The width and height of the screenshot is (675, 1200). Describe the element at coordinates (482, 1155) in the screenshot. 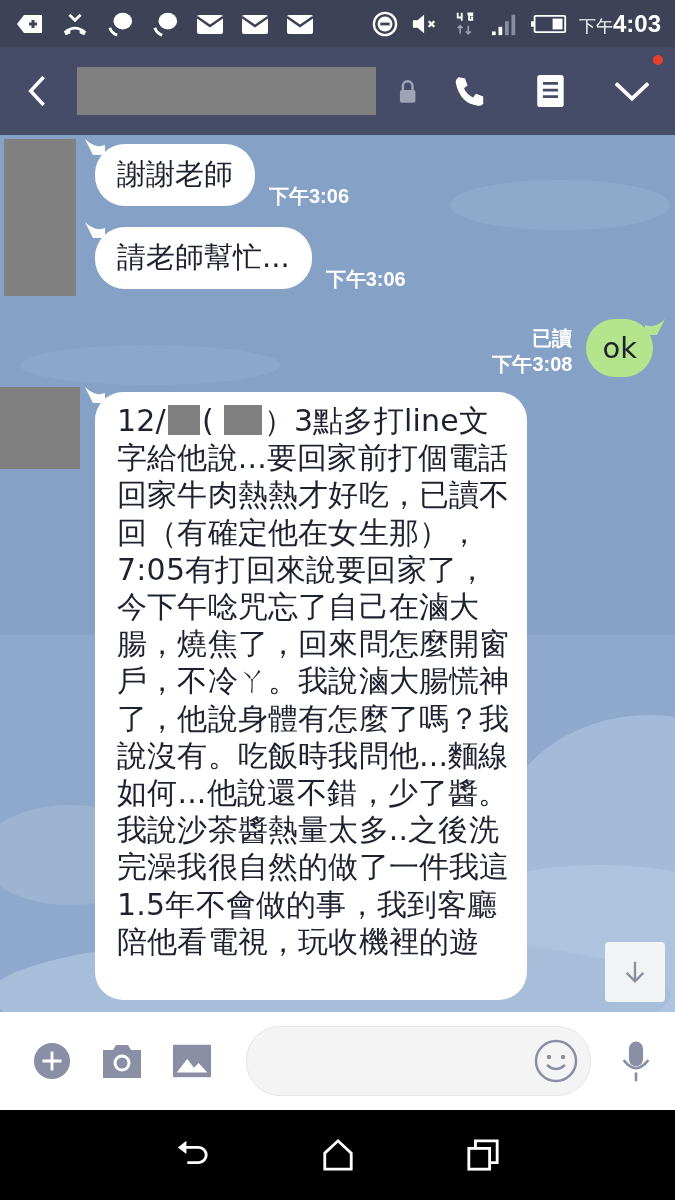

I see `recent-apps-icon` at that location.